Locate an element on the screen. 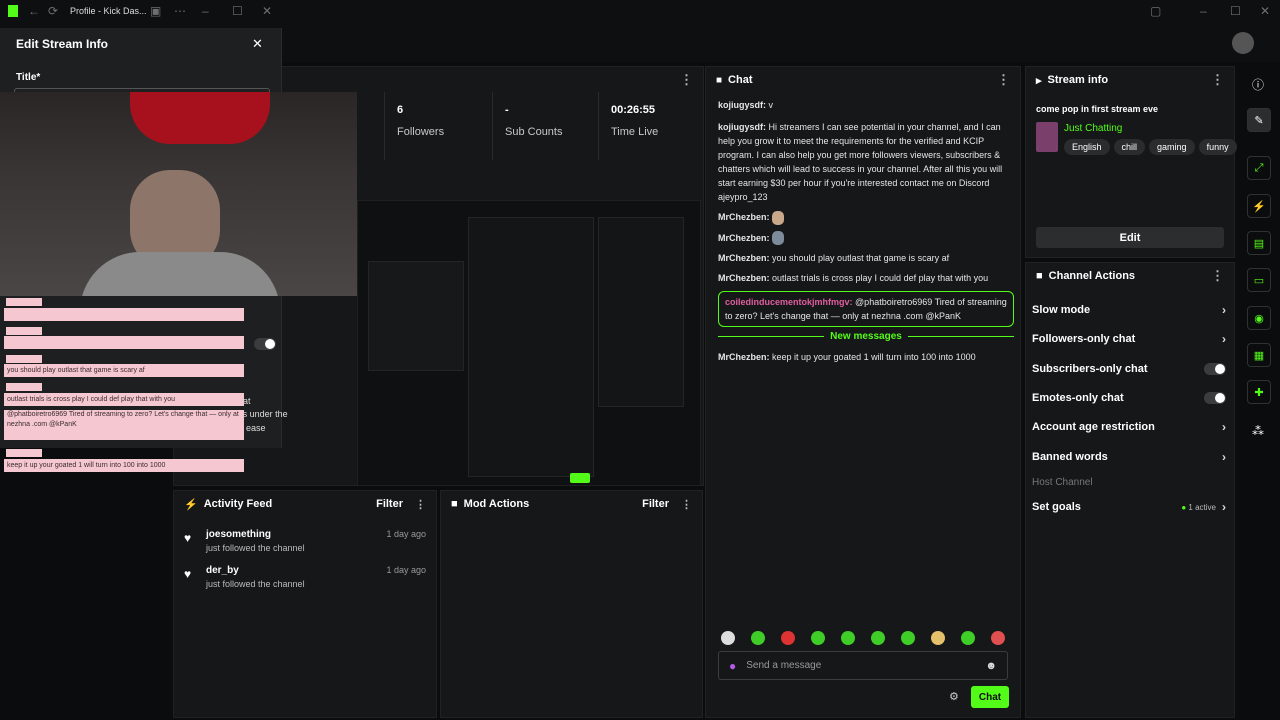 This screenshot has height=720, width=1280. feed-action: just followed the channel is located at coordinates (255, 584).